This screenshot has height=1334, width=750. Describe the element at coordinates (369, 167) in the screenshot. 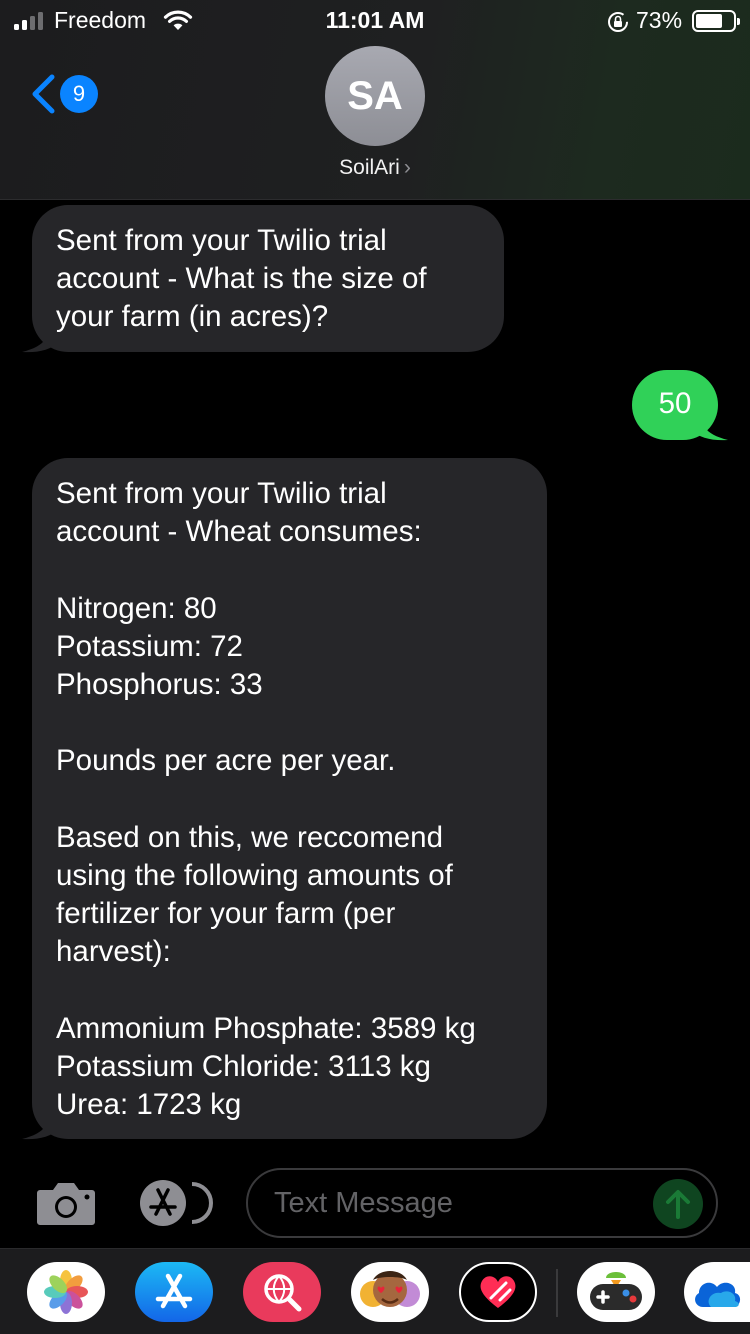

I see `contact-name: SoilAri` at that location.